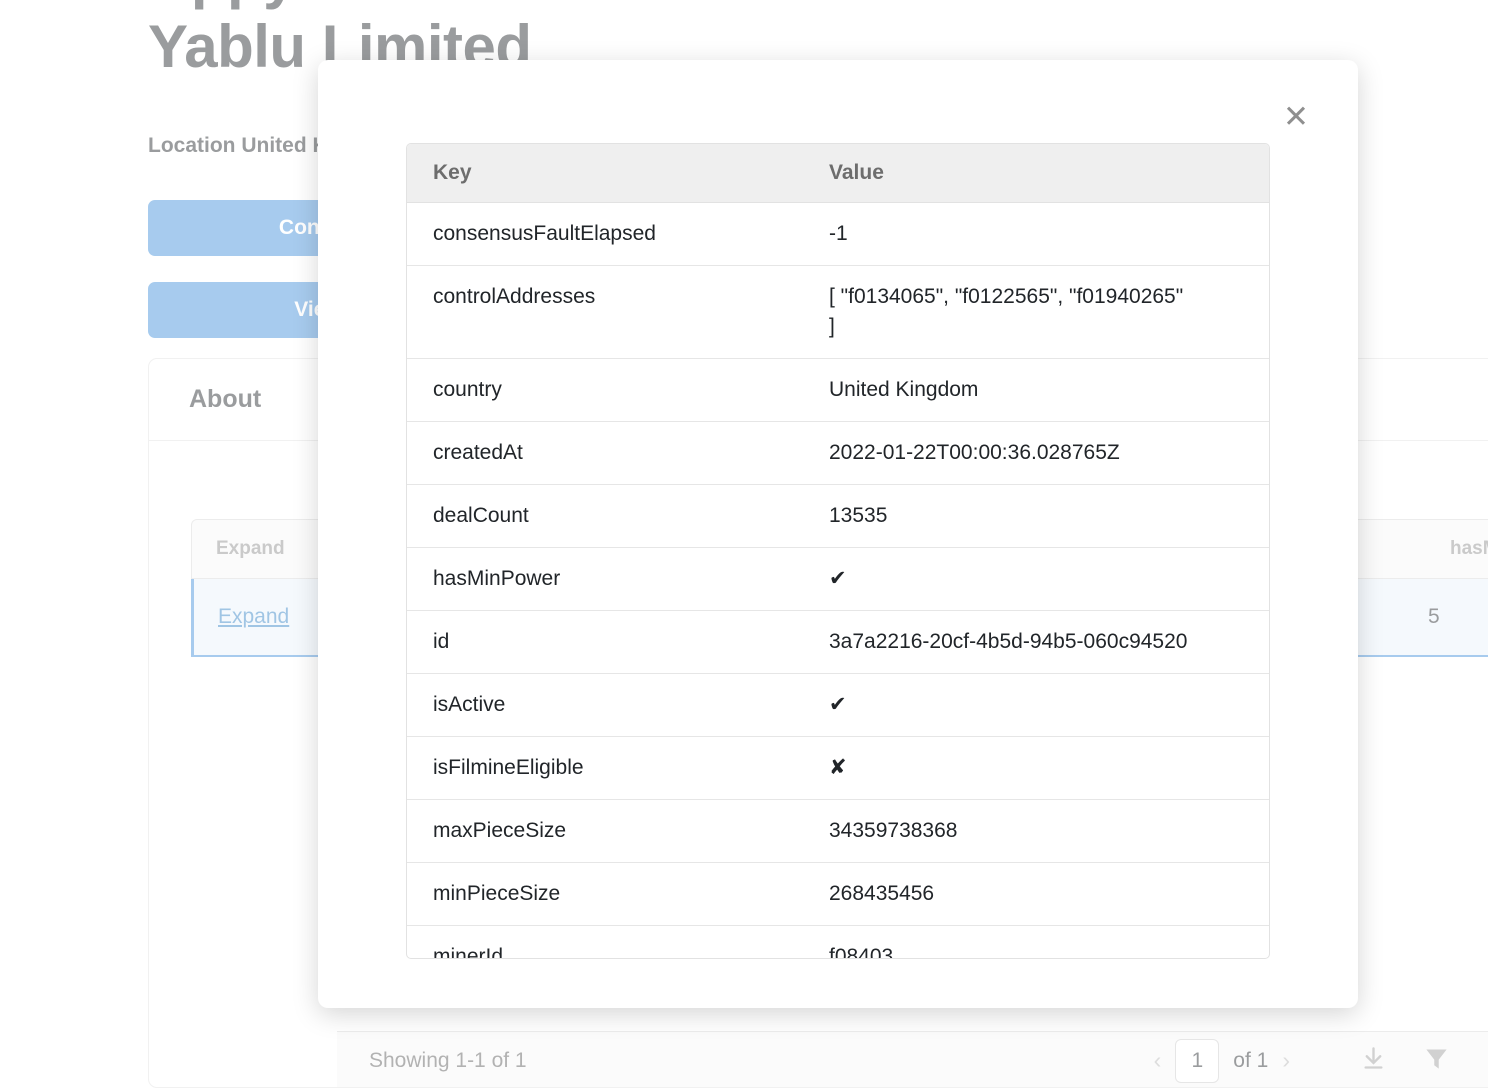  I want to click on kv-row: createdAt 2022-01-22T00:00:36.028765Z, so click(838, 453).